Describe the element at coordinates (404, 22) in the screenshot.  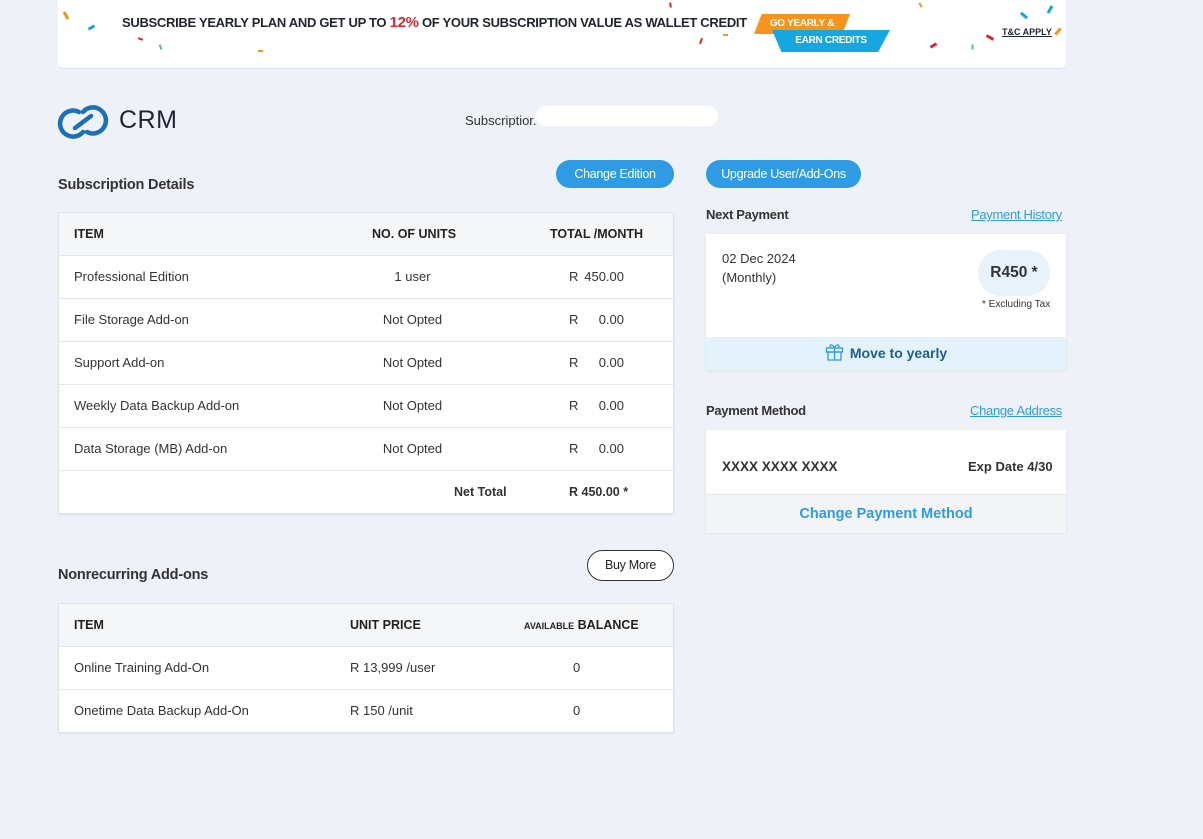
I see `banner-percent: 12%` at that location.